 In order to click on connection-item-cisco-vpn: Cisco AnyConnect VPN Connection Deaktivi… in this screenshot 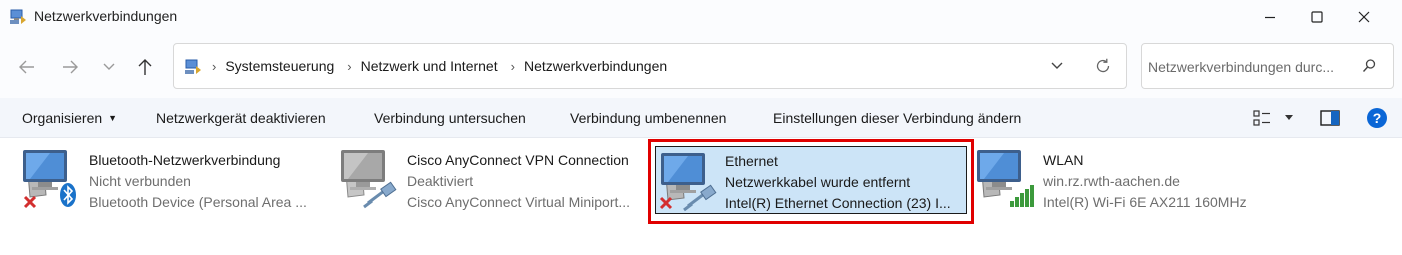, I will do `click(493, 179)`.